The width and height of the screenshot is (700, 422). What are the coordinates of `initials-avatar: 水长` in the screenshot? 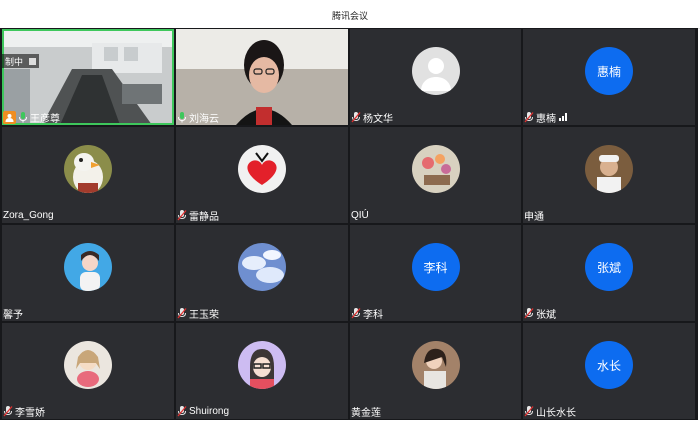 It's located at (609, 365).